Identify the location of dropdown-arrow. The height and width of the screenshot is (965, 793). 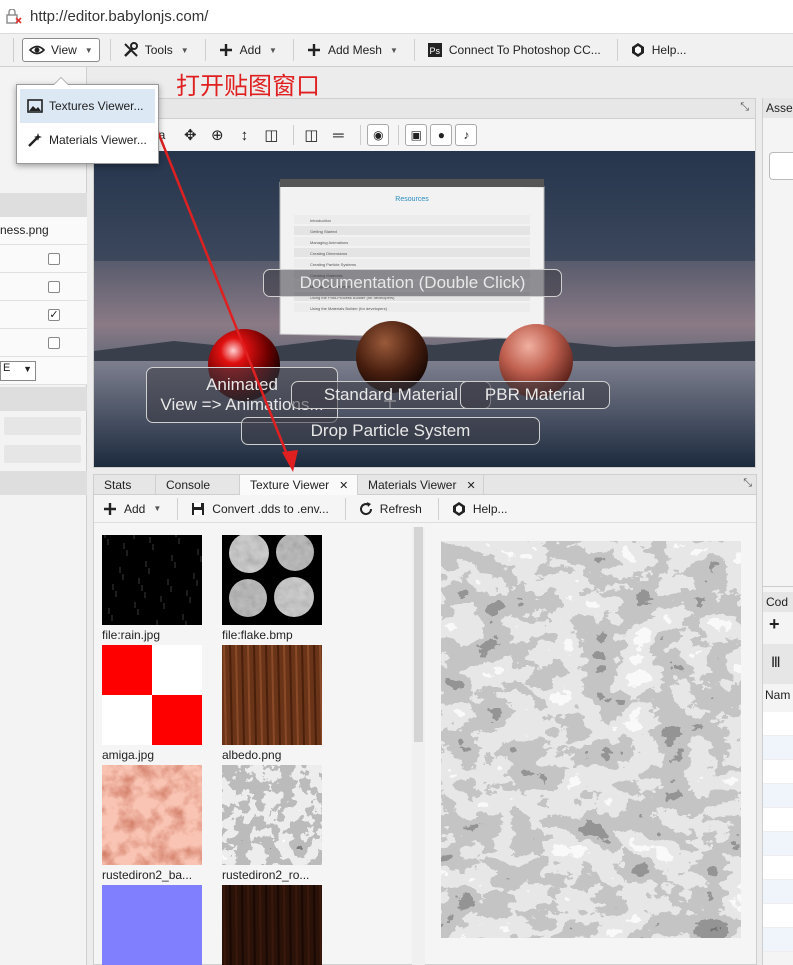
(61, 81).